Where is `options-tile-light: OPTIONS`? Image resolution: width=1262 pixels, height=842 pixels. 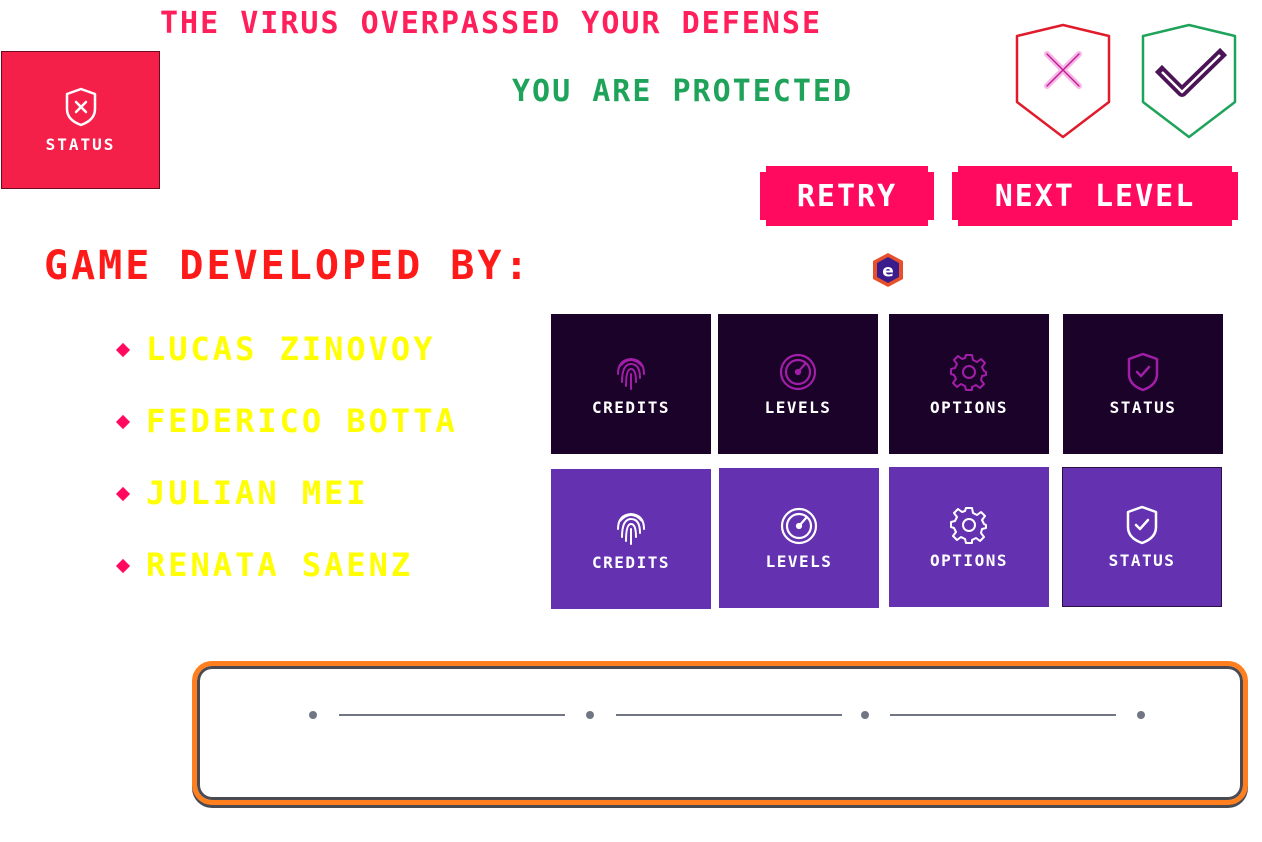
options-tile-light: OPTIONS is located at coordinates (969, 537).